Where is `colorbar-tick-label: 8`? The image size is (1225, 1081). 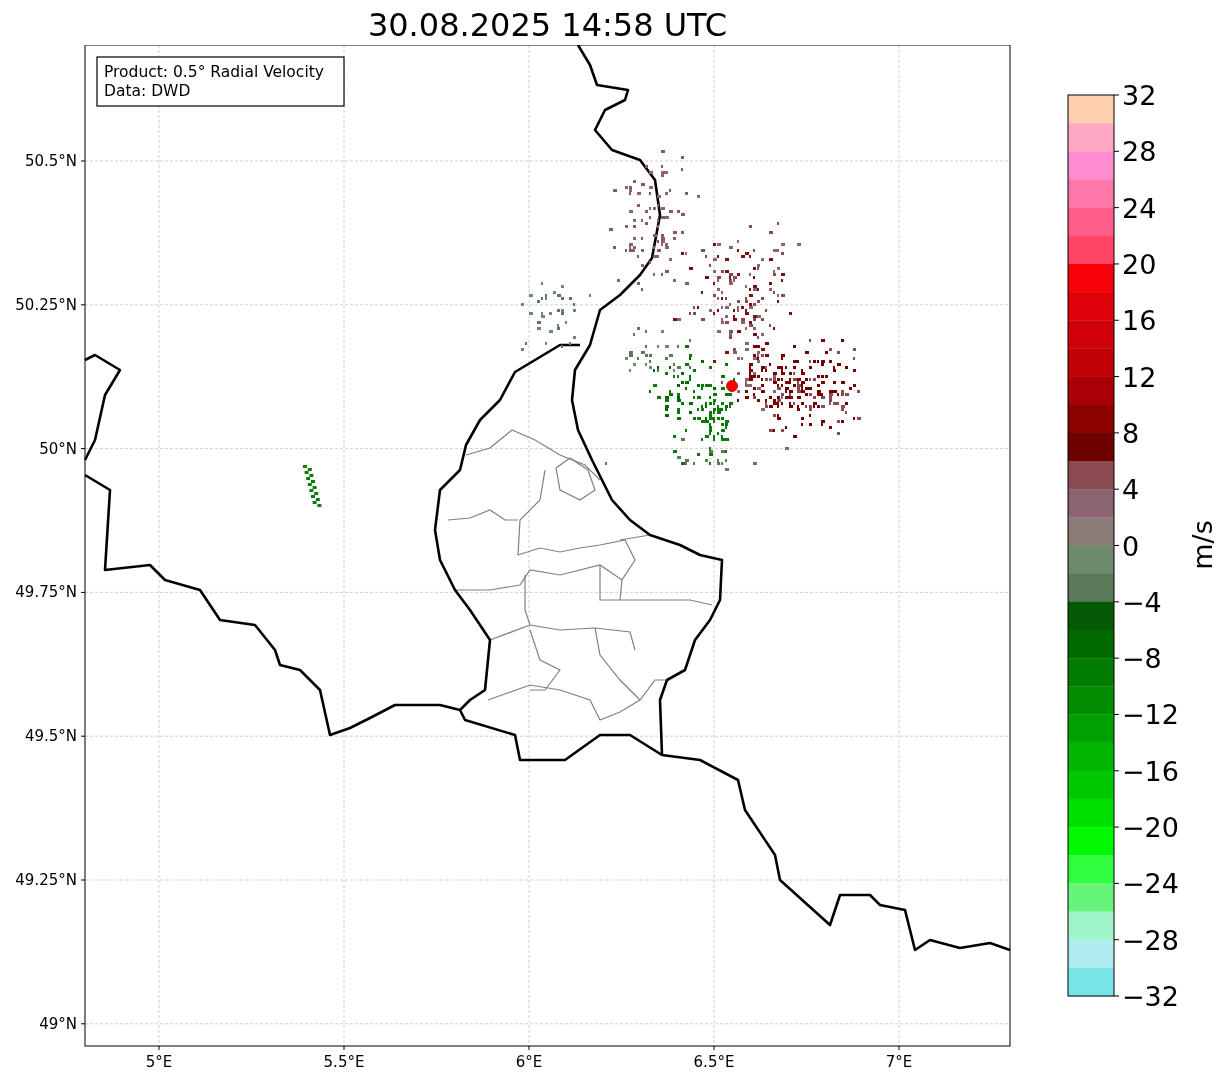
colorbar-tick-label: 8 is located at coordinates (1131, 433).